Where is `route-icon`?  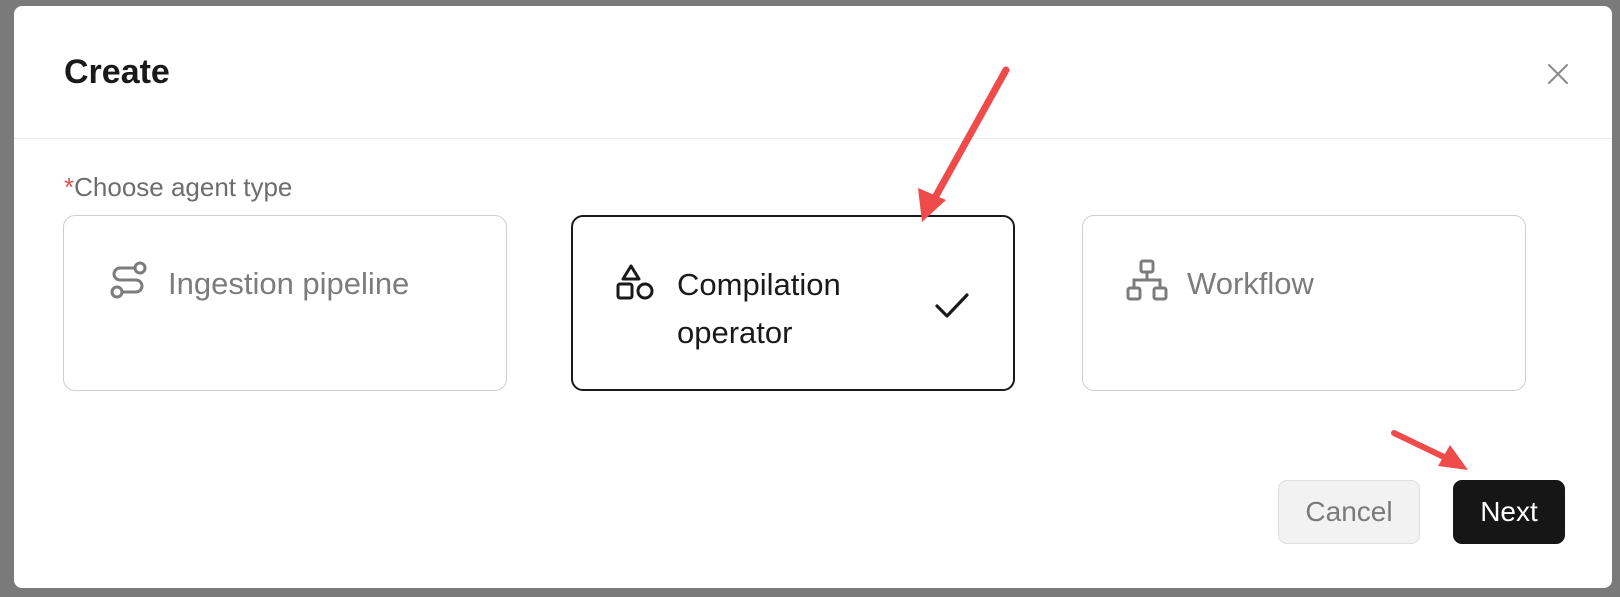 route-icon is located at coordinates (128, 280).